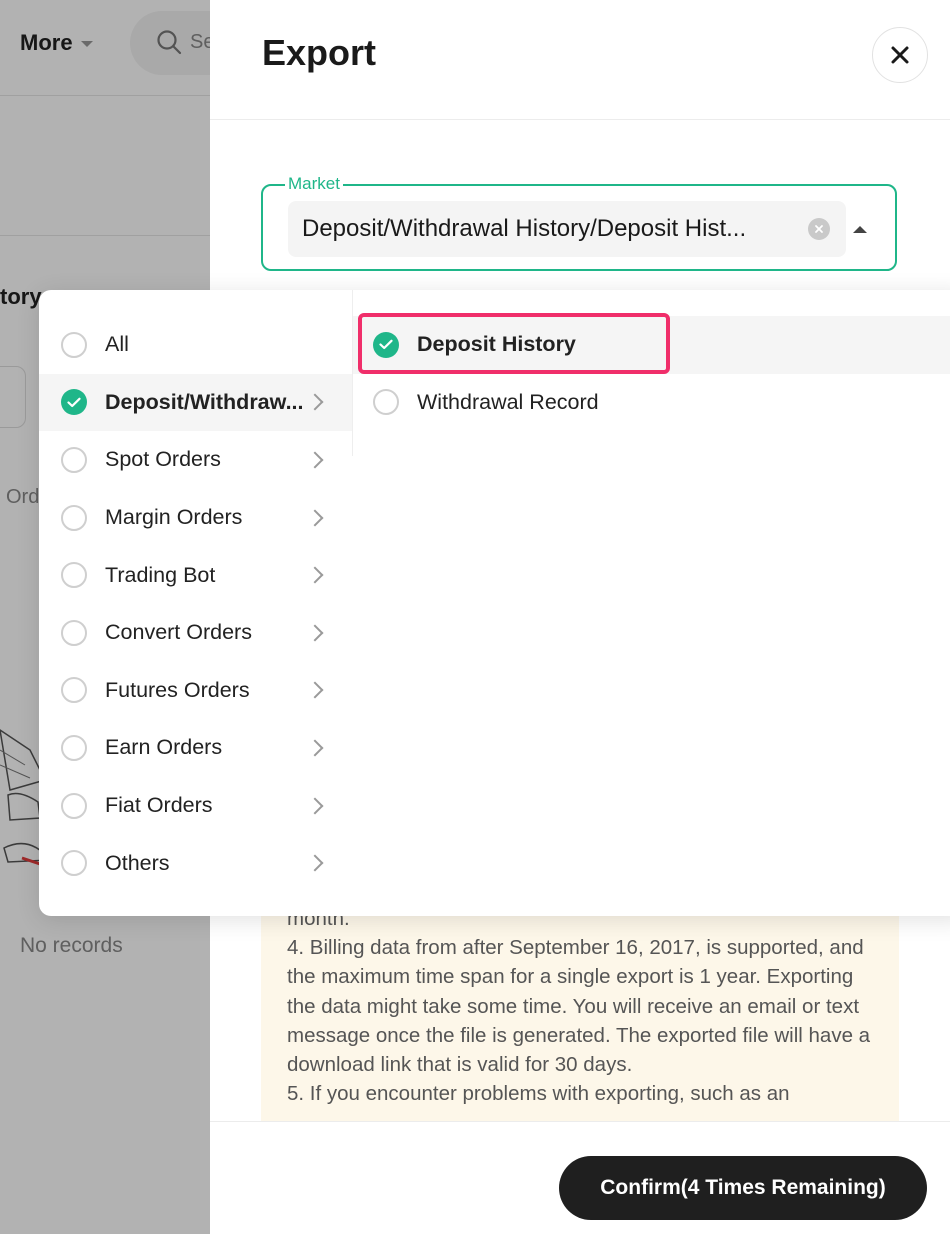  I want to click on category-label: Fiat Orders, so click(159, 805).